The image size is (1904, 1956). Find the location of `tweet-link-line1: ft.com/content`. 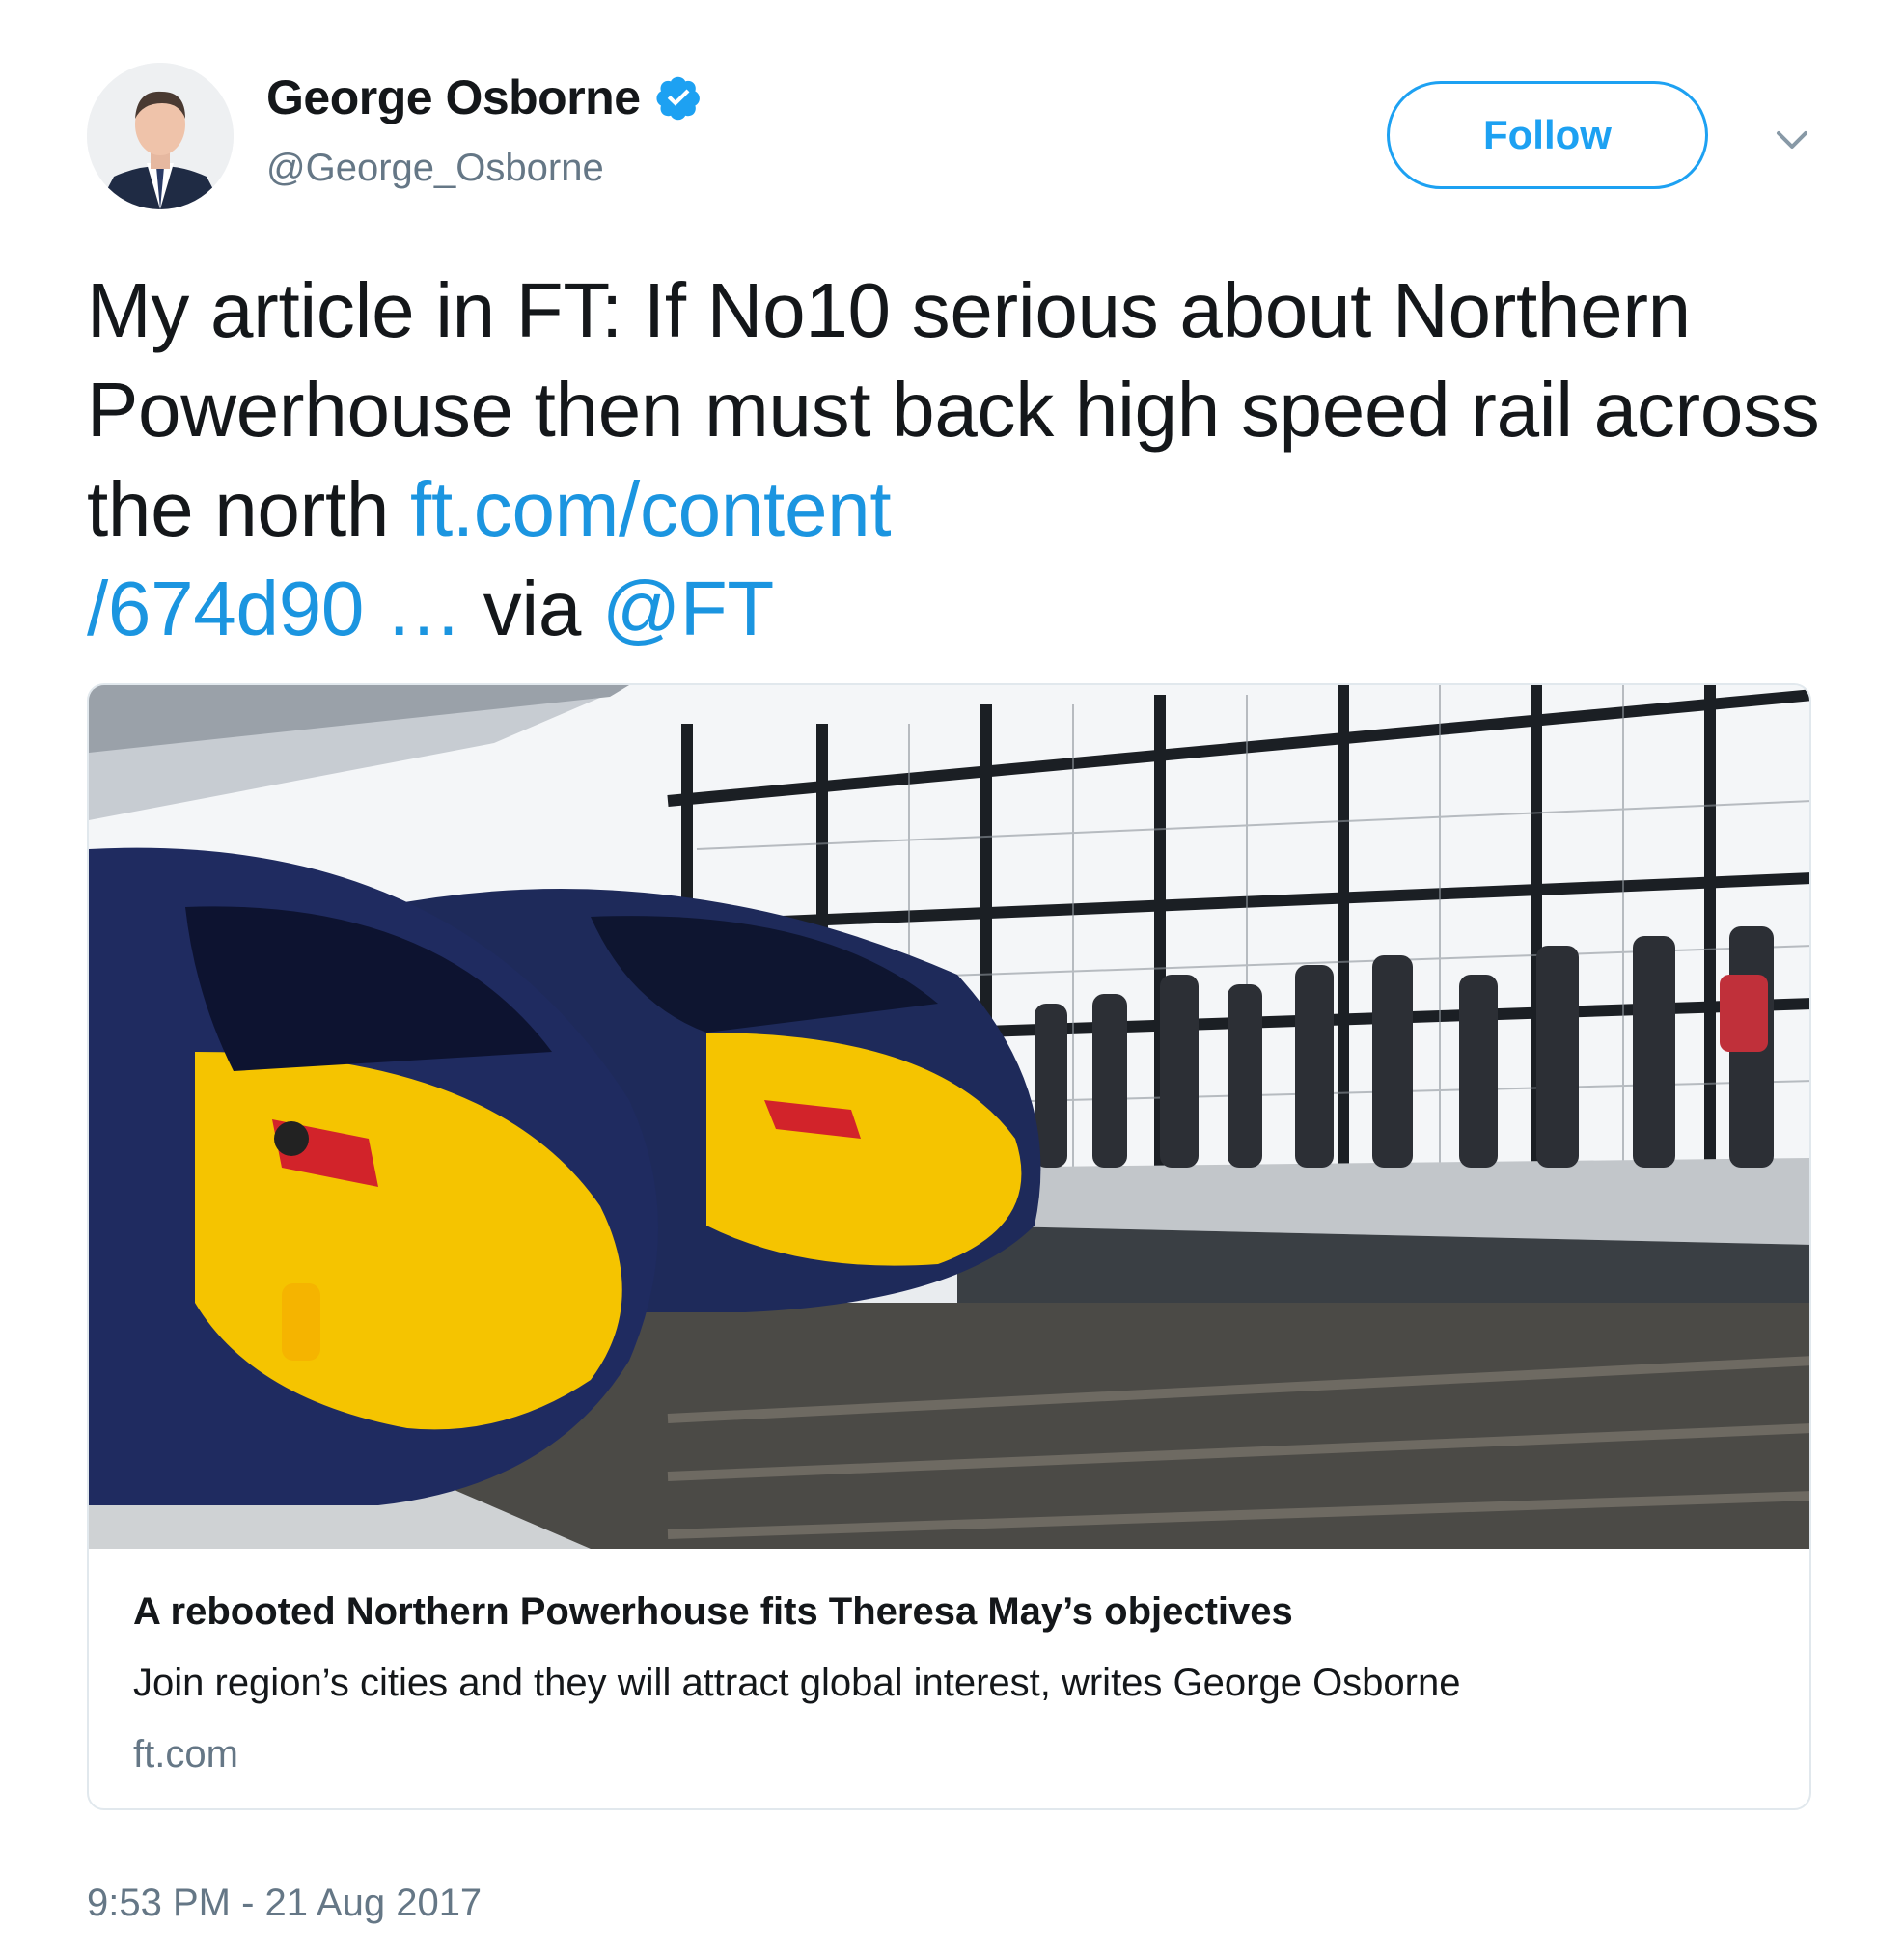

tweet-link-line1: ft.com/content is located at coordinates (651, 509).